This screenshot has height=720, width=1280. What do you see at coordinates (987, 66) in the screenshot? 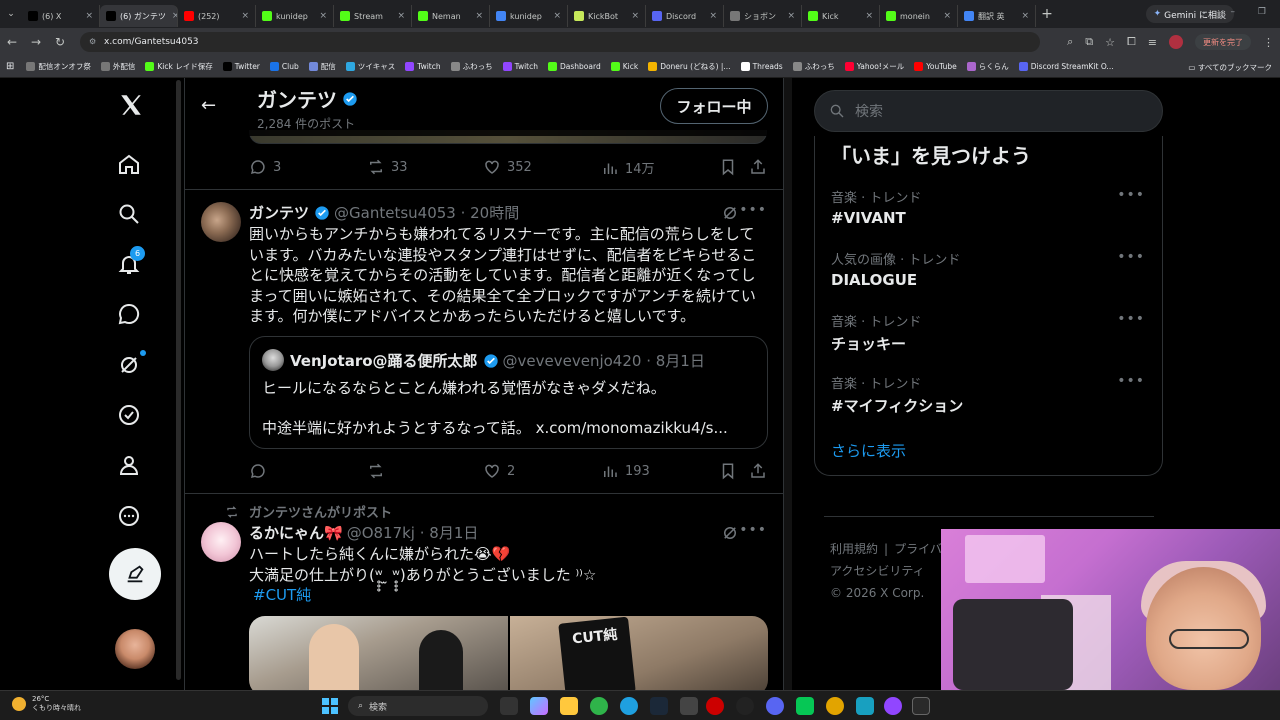
I see `bookmark-item: らくらん` at bounding box center [987, 66].